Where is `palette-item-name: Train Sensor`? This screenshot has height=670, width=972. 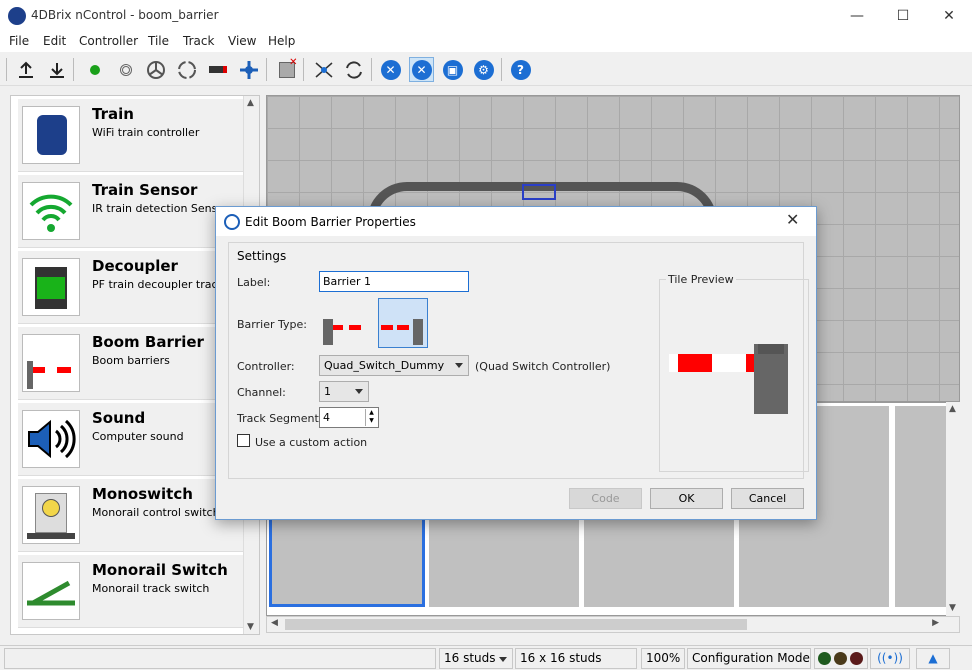 palette-item-name: Train Sensor is located at coordinates (145, 190).